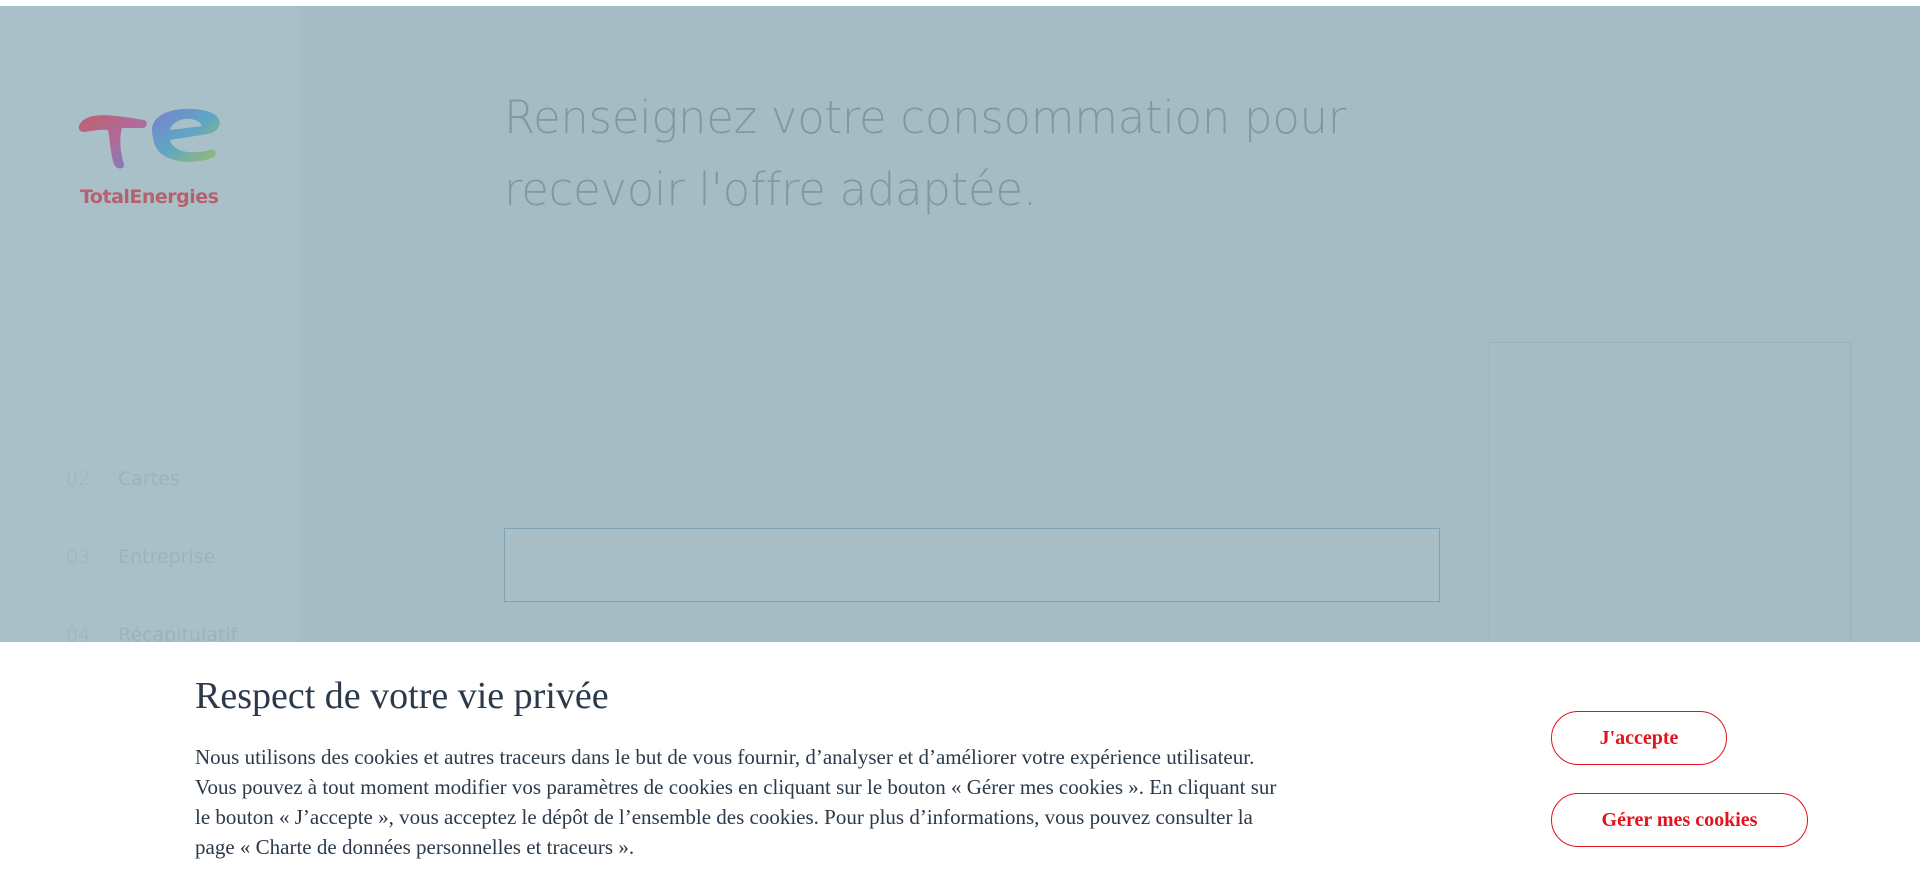  What do you see at coordinates (770, 189) in the screenshot?
I see `page-title-line-2: recevoir l'offre adaptée.` at bounding box center [770, 189].